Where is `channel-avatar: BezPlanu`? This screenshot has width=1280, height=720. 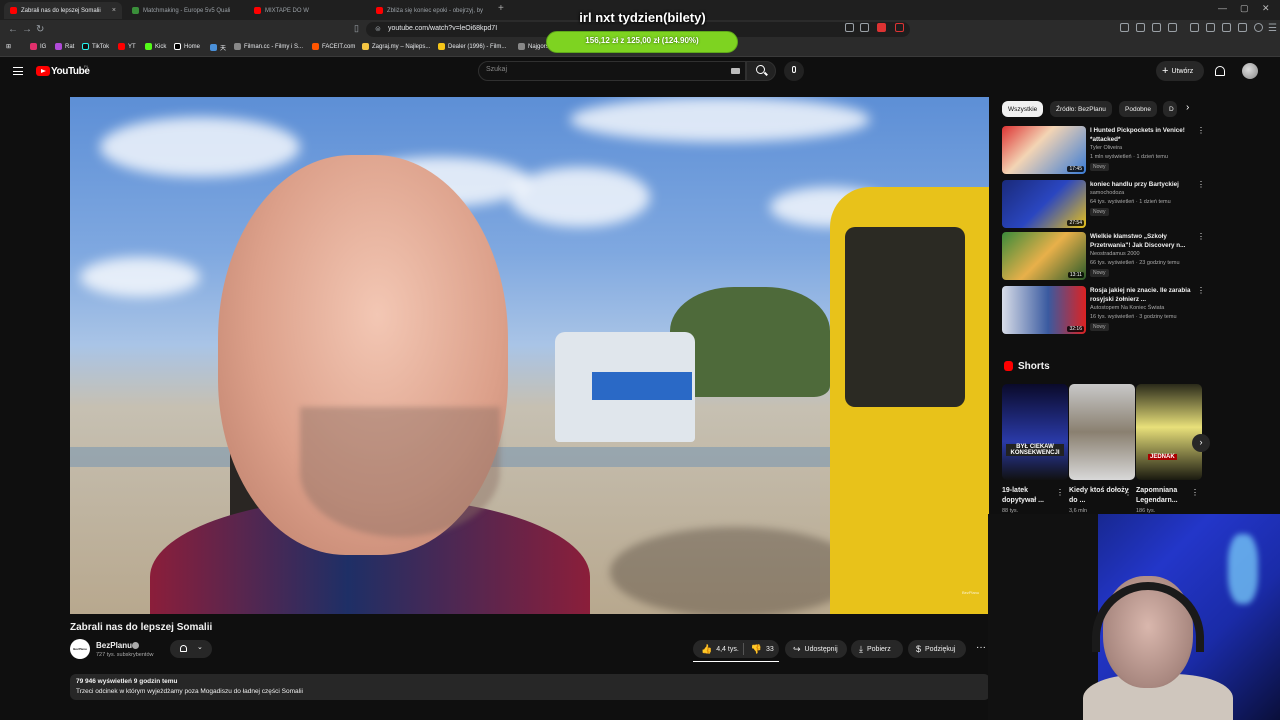
channel-avatar: BezPlanu is located at coordinates (80, 649).